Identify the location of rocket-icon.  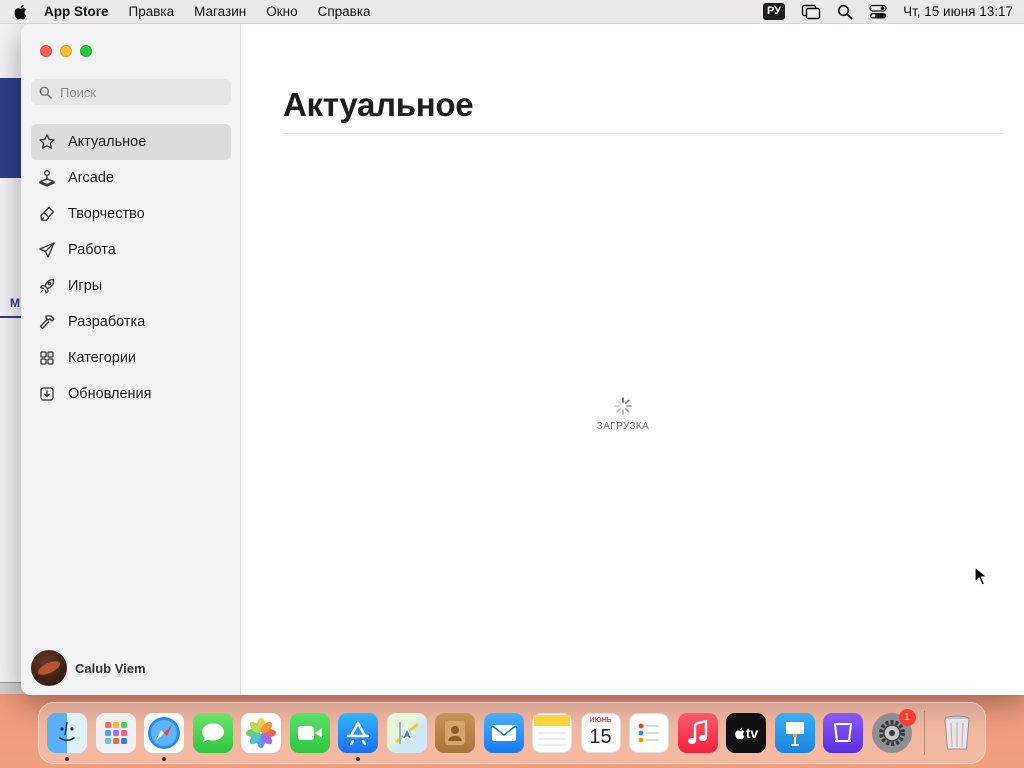
(47, 286).